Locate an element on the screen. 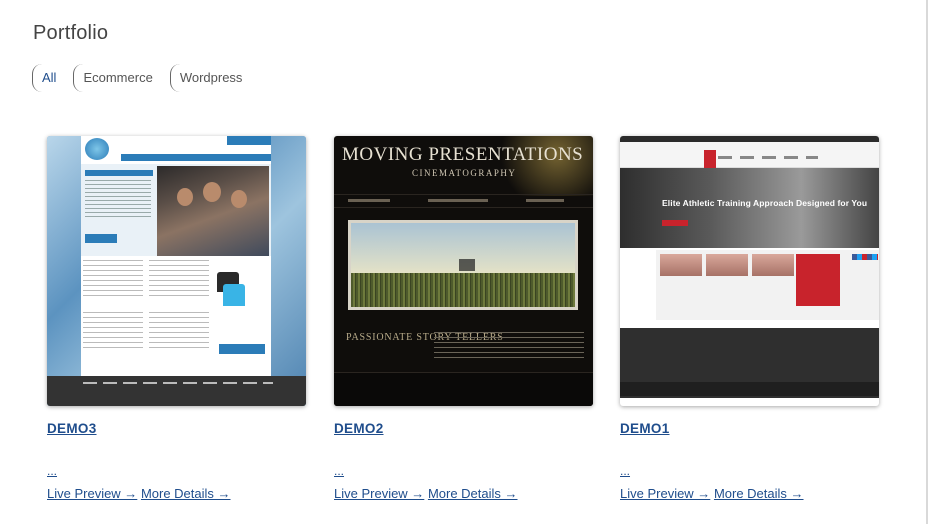 The width and height of the screenshot is (930, 524). demo-title-link: DEMO2 is located at coordinates (359, 428).